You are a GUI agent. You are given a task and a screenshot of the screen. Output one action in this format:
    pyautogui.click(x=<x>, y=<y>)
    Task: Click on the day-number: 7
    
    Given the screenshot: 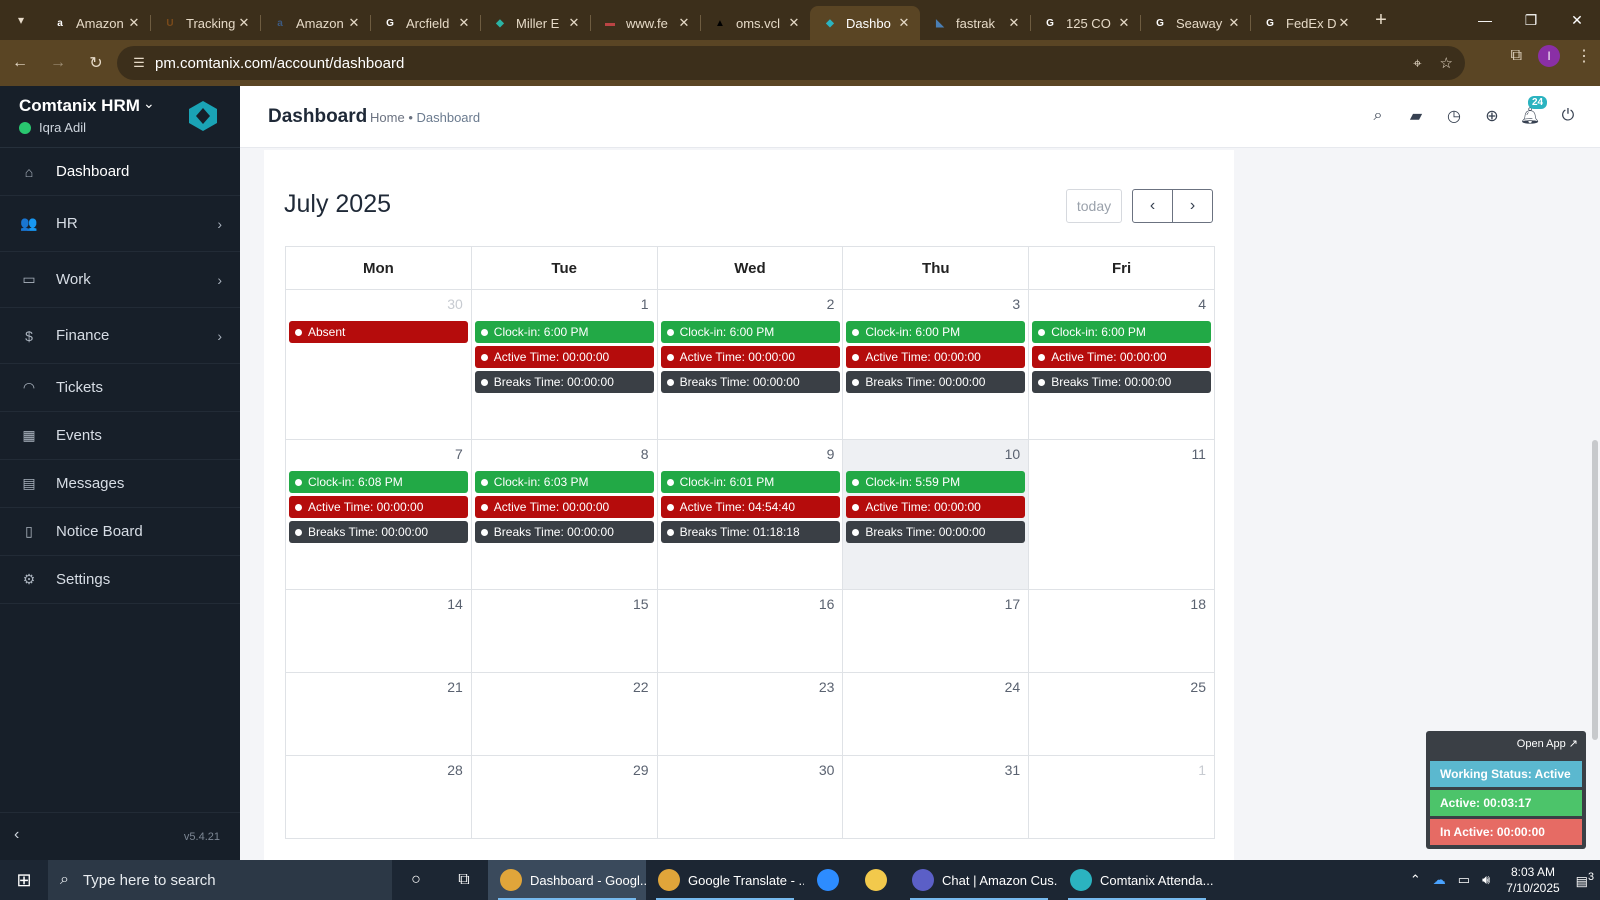 What is the action you would take?
    pyautogui.click(x=459, y=454)
    